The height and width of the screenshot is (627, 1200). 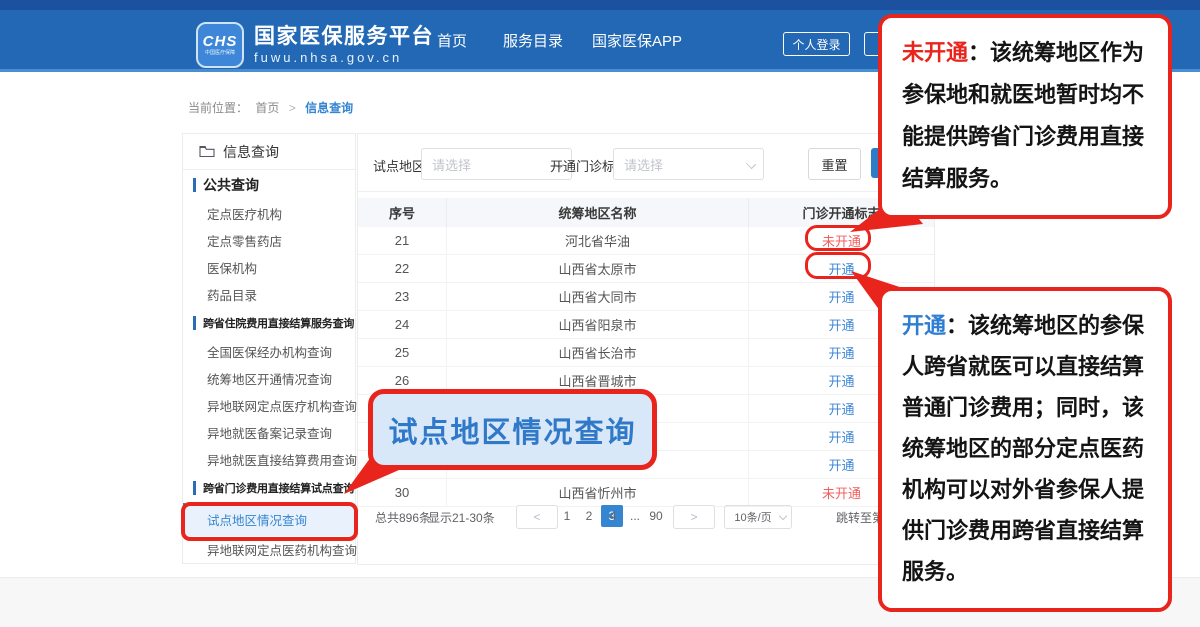 What do you see at coordinates (279, 324) in the screenshot?
I see `sidebar-group-title: 跨省住院费用直接结算服务查询` at bounding box center [279, 324].